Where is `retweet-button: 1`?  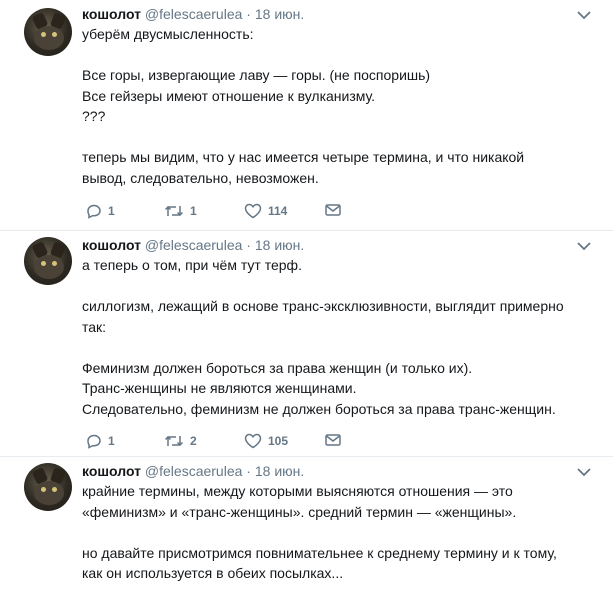 retweet-button: 1 is located at coordinates (180, 211).